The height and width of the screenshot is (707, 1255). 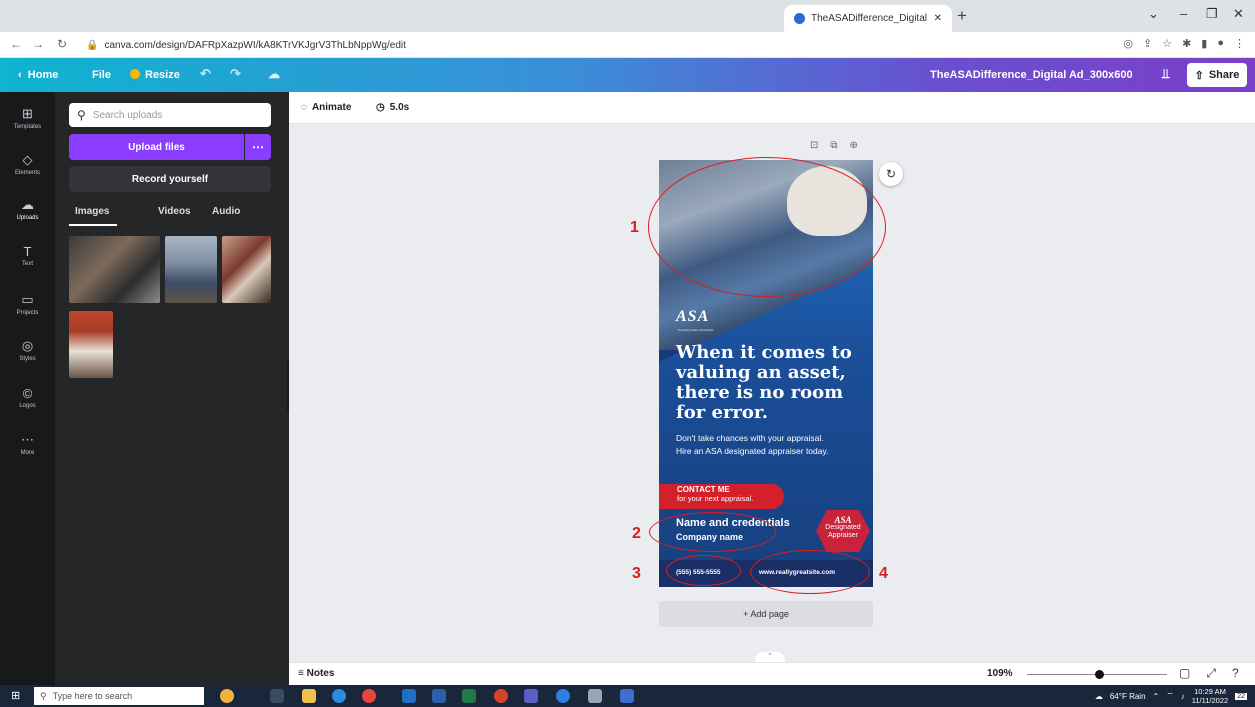 What do you see at coordinates (81, 115) in the screenshot?
I see `search-icon: ⚲` at bounding box center [81, 115].